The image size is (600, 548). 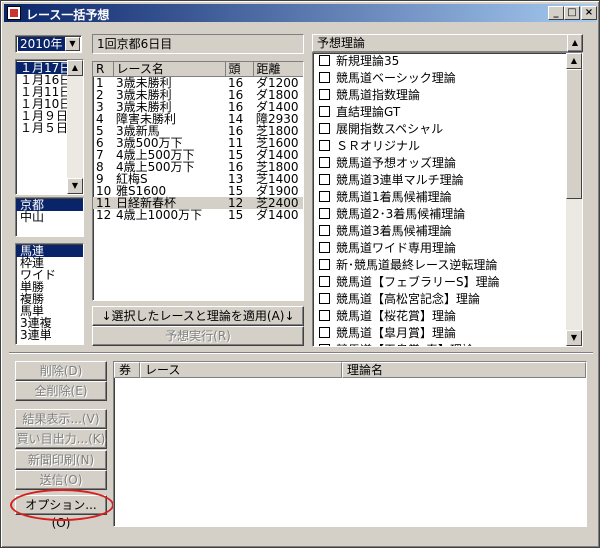 I want to click on send-button: 送信(O), so click(x=61, y=480).